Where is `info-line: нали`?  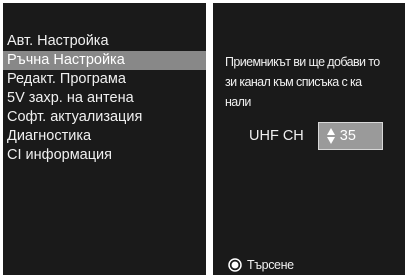 info-line: нали is located at coordinates (238, 102).